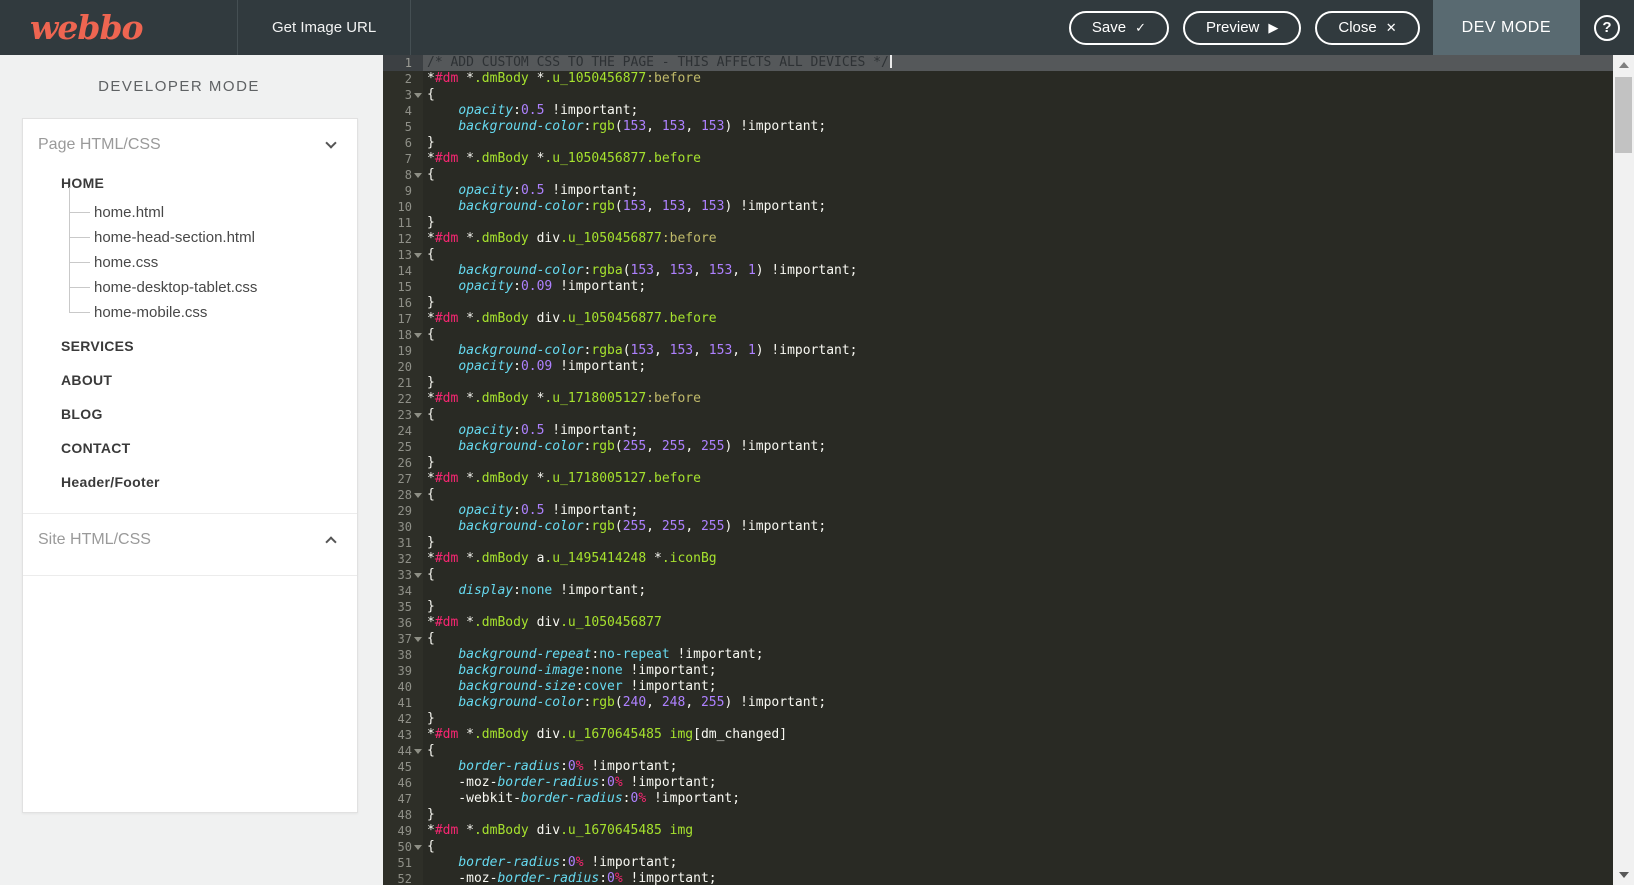 The image size is (1634, 885). I want to click on code-text: display:none !important;, so click(1018, 591).